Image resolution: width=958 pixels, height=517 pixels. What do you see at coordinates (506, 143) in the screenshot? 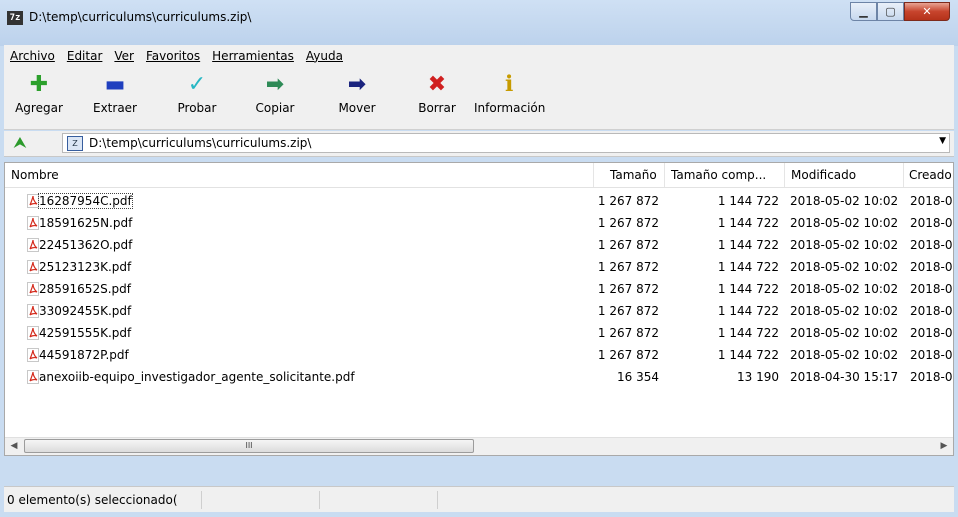
I see `address-field: Z D:\temp\curriculums\curriculums.zip\ ▼` at bounding box center [506, 143].